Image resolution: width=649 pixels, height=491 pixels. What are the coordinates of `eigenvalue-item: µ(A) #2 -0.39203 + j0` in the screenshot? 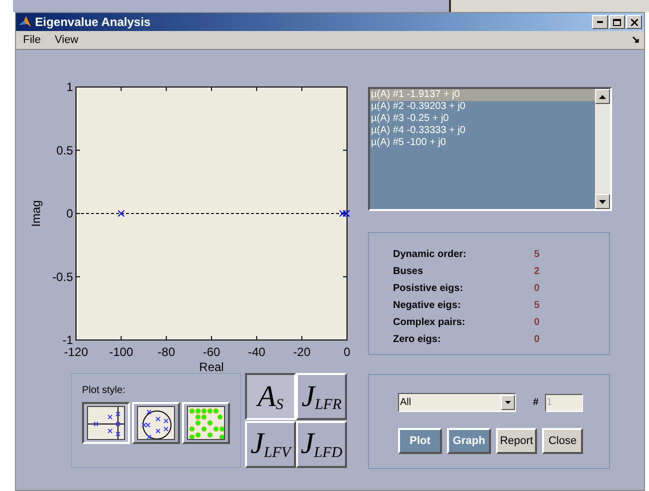 It's located at (482, 107).